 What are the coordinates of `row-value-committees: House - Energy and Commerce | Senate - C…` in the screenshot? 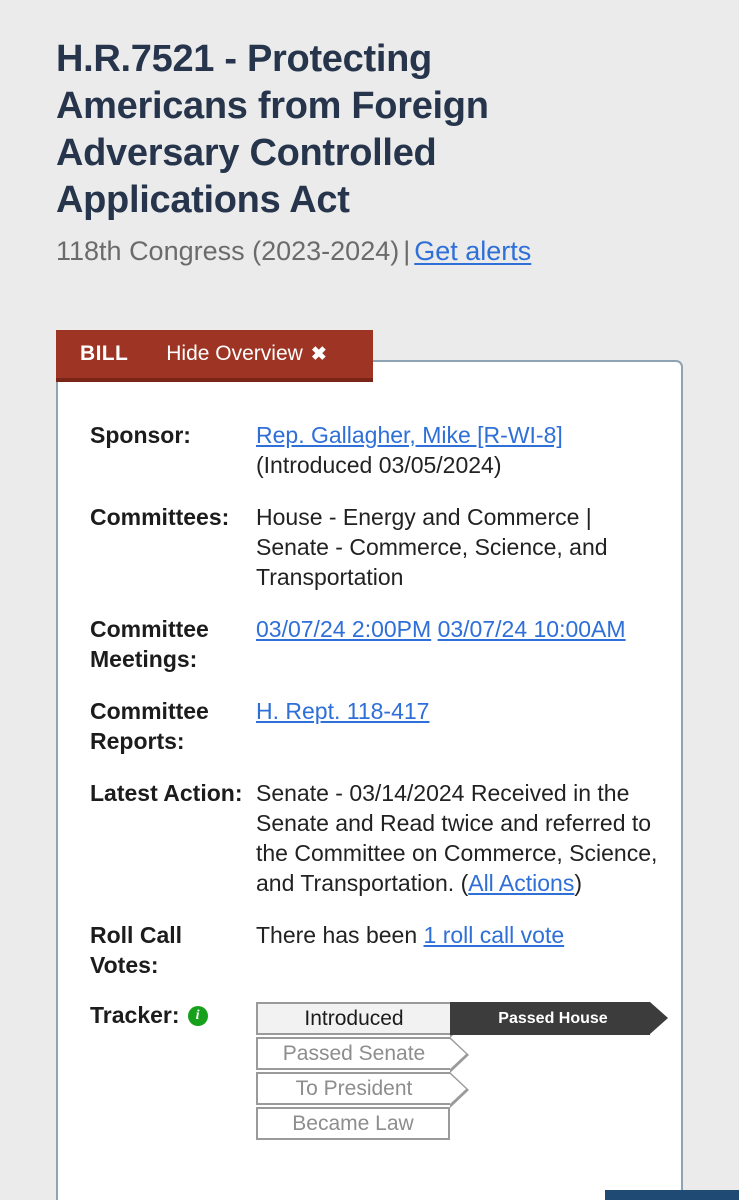 It's located at (432, 547).